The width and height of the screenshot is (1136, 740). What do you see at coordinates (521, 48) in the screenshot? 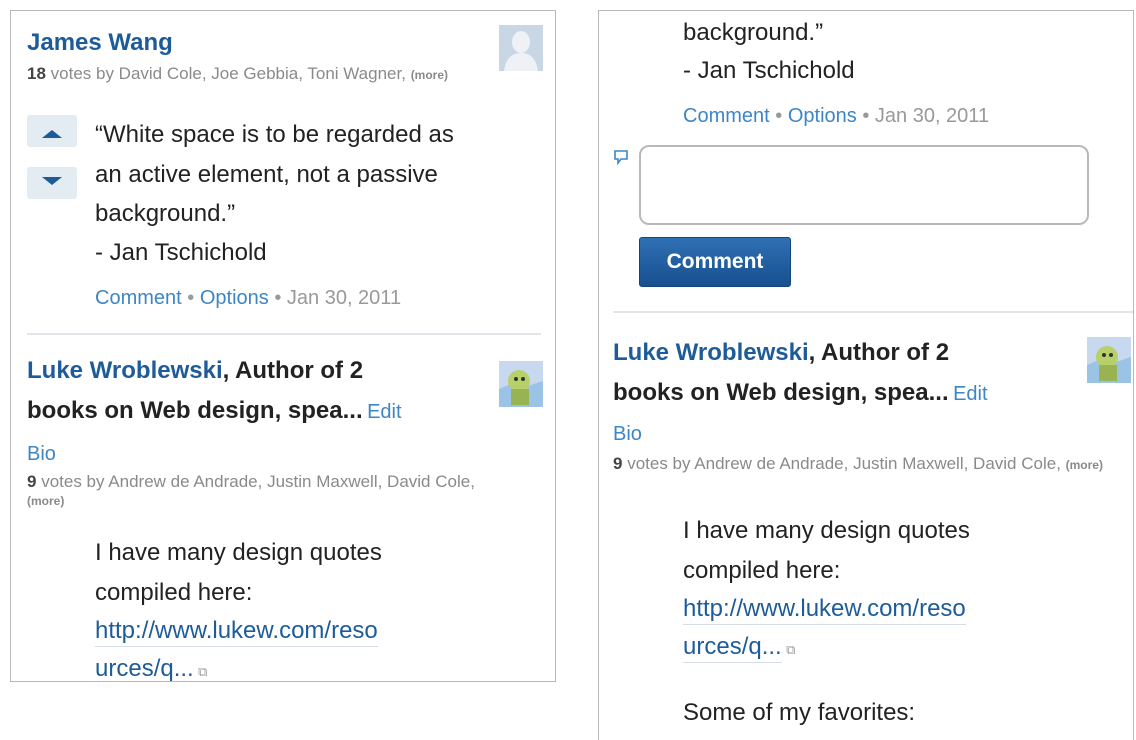
I see `default-avatar-icon` at bounding box center [521, 48].